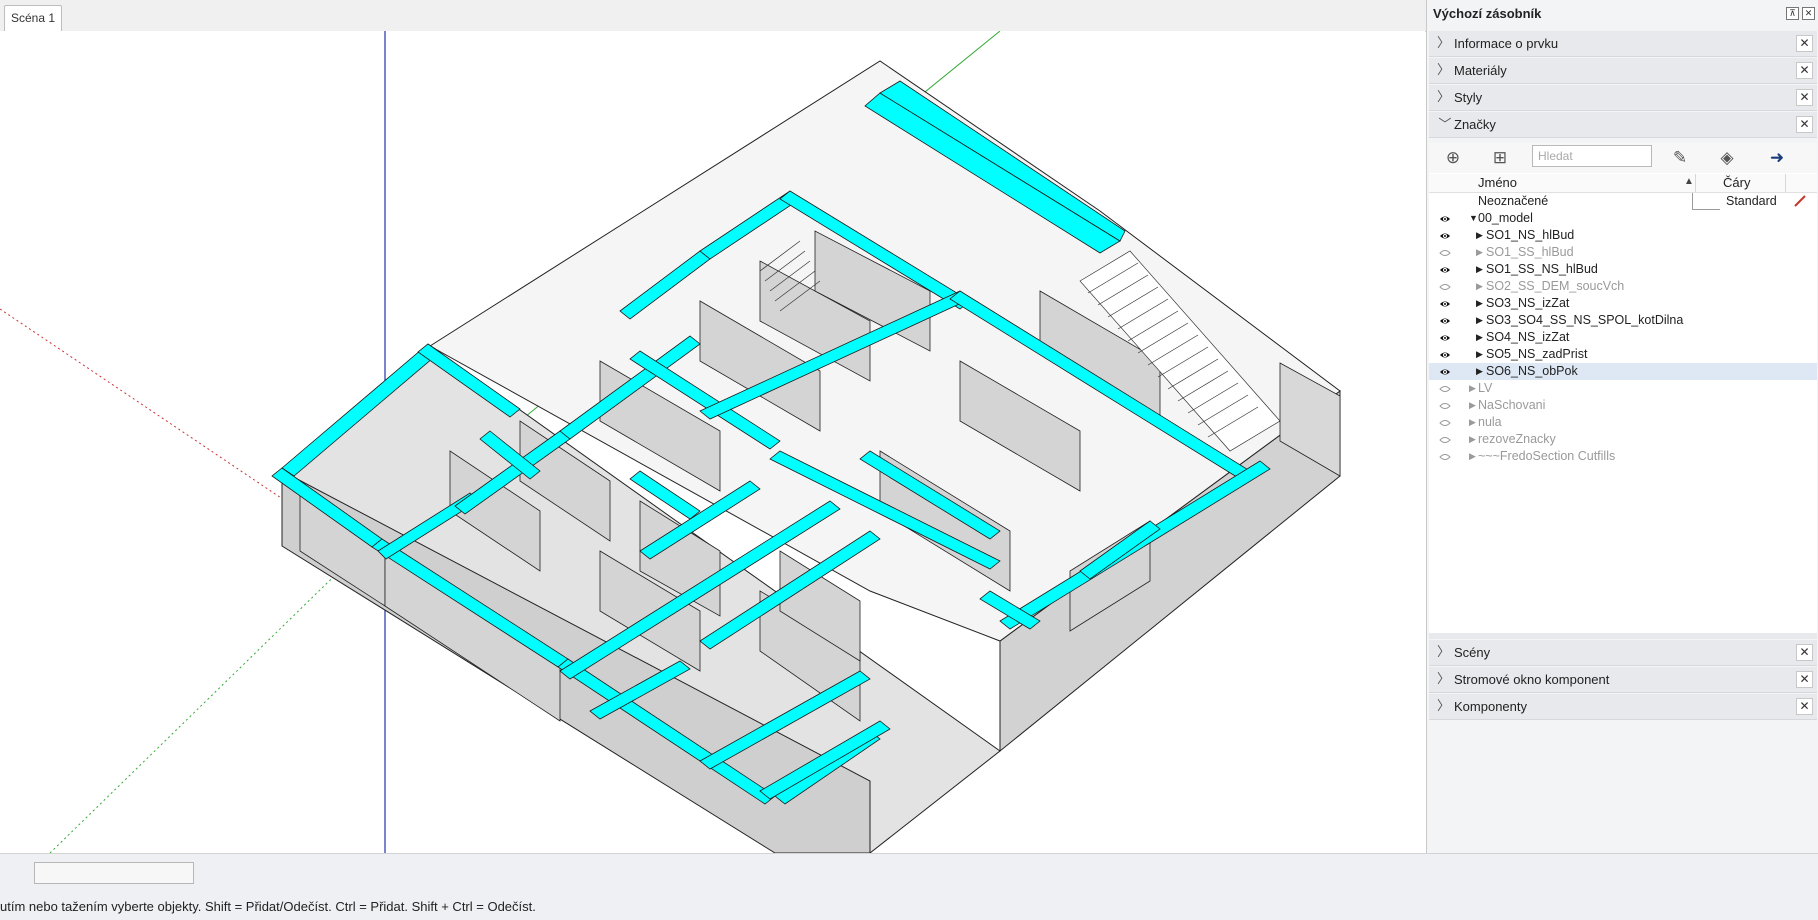 This screenshot has width=1818, height=920. I want to click on expand-down-icon: ▼, so click(1473, 218).